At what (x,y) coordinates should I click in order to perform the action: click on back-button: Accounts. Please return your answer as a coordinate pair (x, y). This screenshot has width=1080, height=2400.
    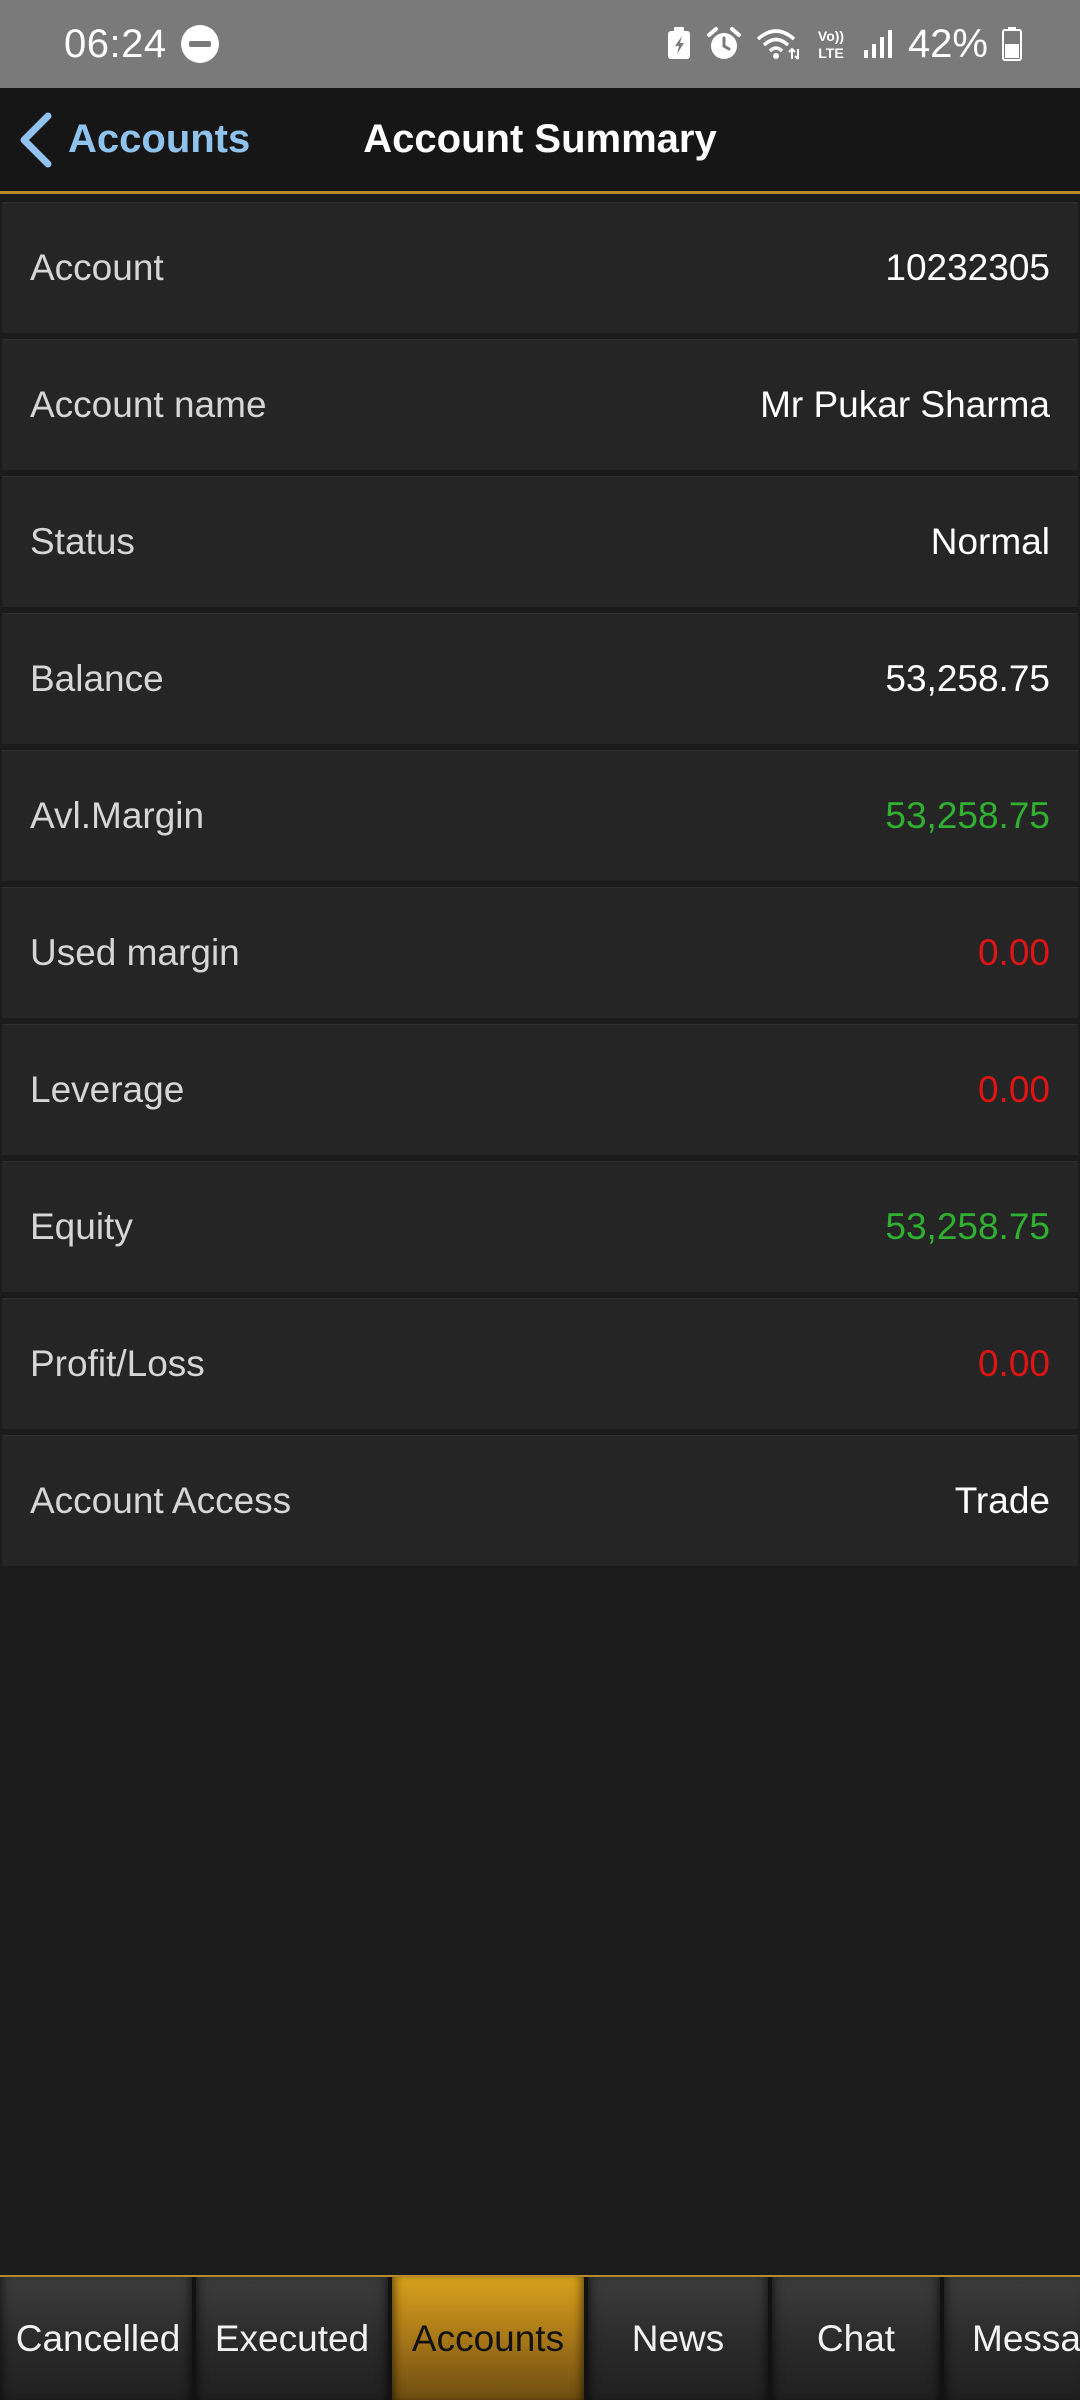
    Looking at the image, I should click on (134, 139).